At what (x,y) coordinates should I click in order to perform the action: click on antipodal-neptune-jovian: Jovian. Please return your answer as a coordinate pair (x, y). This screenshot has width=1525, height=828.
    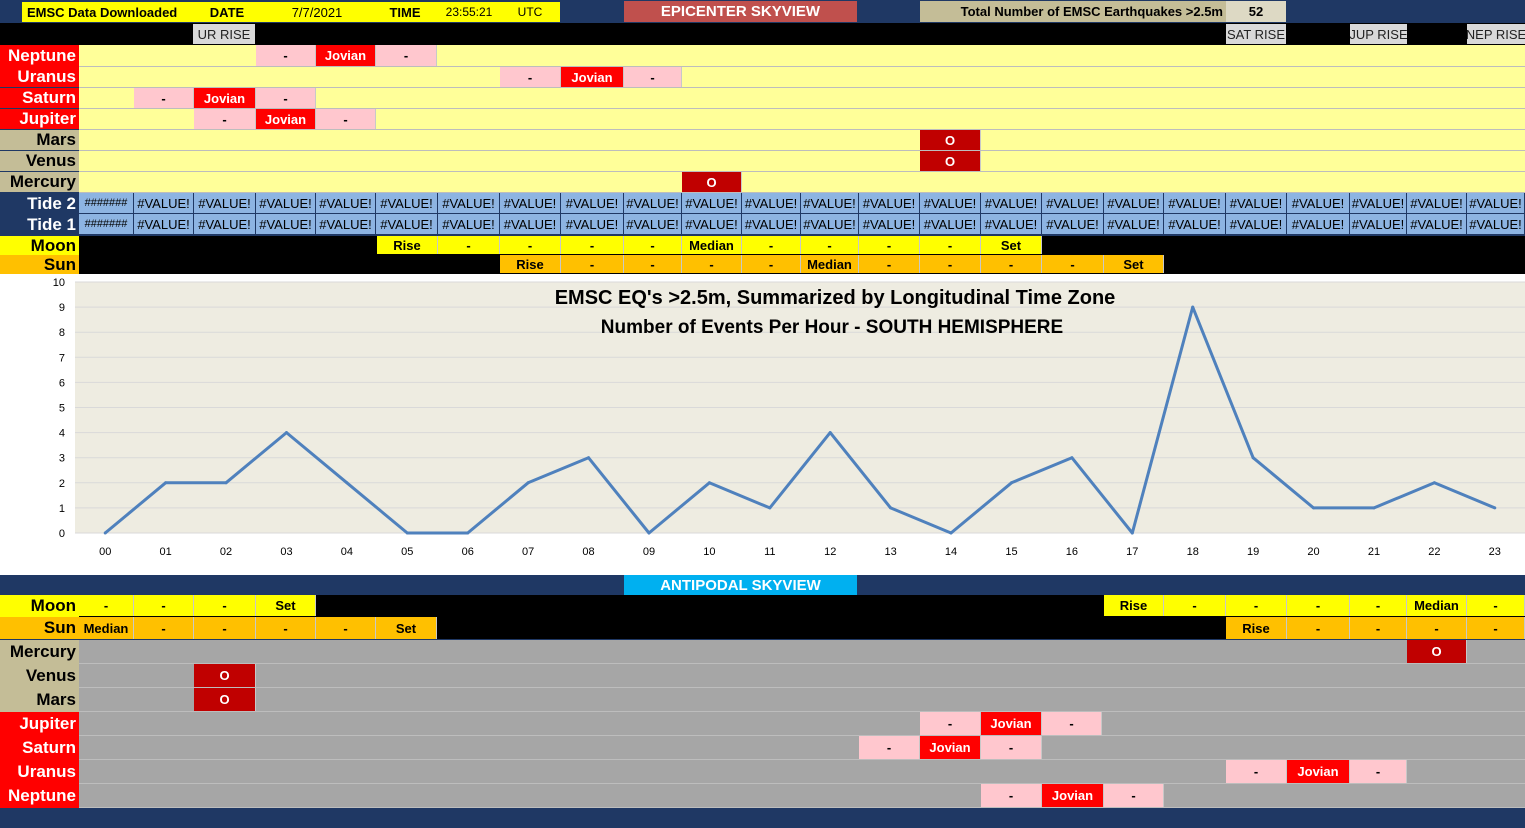
    Looking at the image, I should click on (1073, 795).